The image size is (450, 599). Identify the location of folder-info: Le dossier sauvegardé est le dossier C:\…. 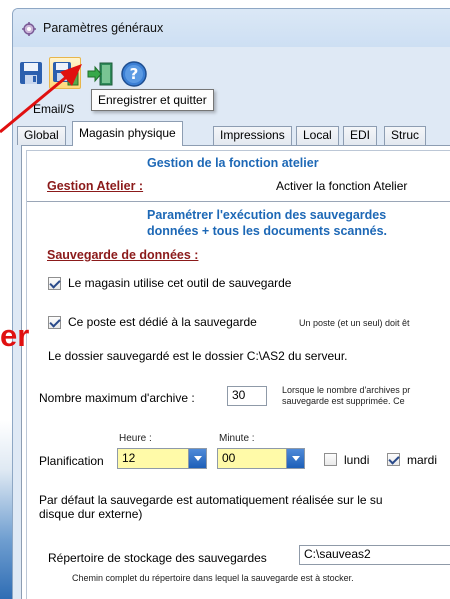
(198, 356).